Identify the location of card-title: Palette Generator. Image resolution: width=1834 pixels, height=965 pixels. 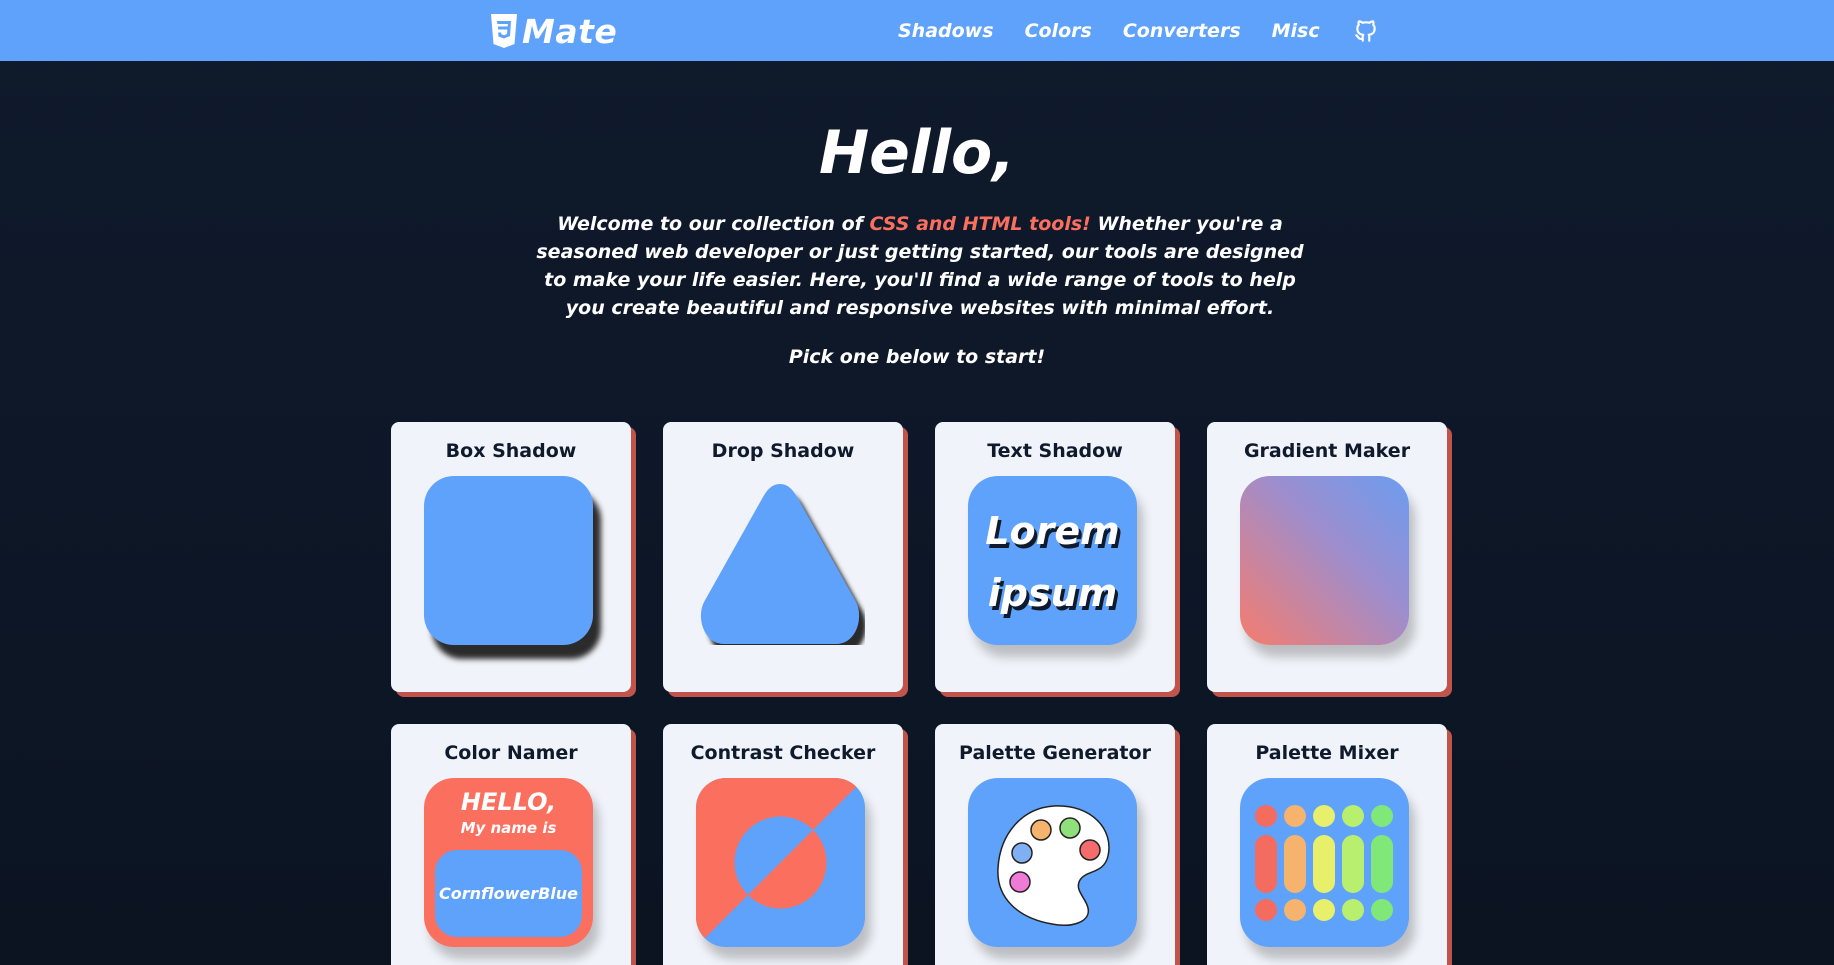
(1055, 753).